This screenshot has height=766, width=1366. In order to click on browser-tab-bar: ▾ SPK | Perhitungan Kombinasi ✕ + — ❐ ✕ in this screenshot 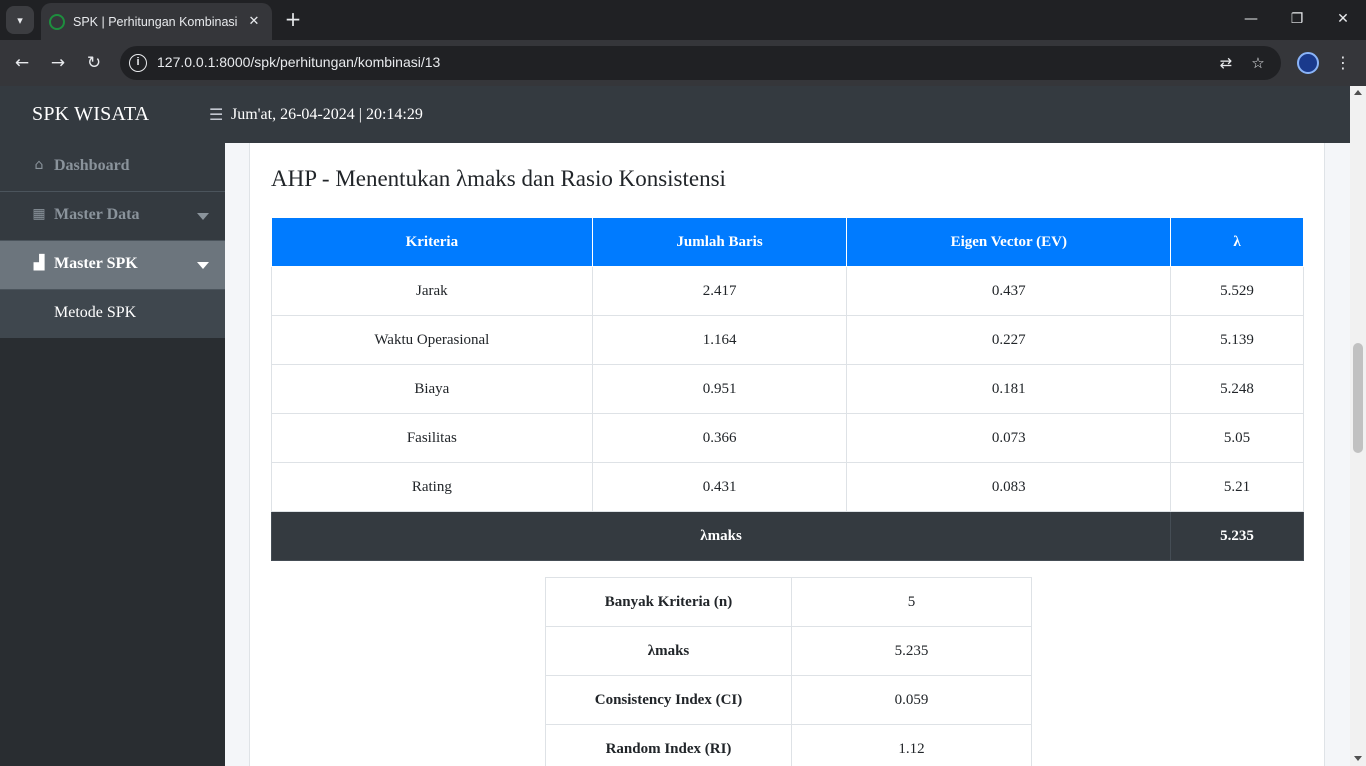, I will do `click(683, 20)`.